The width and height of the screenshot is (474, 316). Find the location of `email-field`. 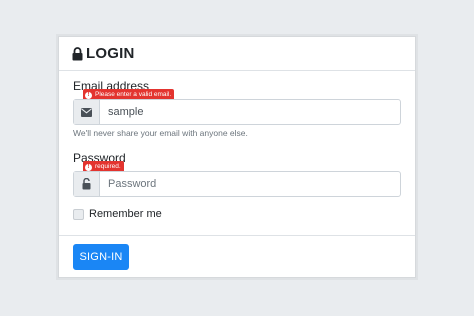

email-field is located at coordinates (250, 112).